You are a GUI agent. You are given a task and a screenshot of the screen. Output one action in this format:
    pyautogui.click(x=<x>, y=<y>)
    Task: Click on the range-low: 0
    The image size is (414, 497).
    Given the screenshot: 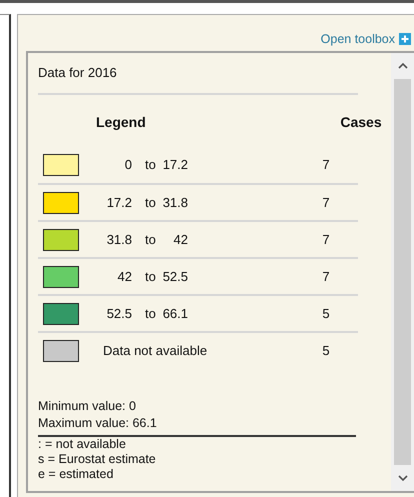 What is the action you would take?
    pyautogui.click(x=128, y=164)
    